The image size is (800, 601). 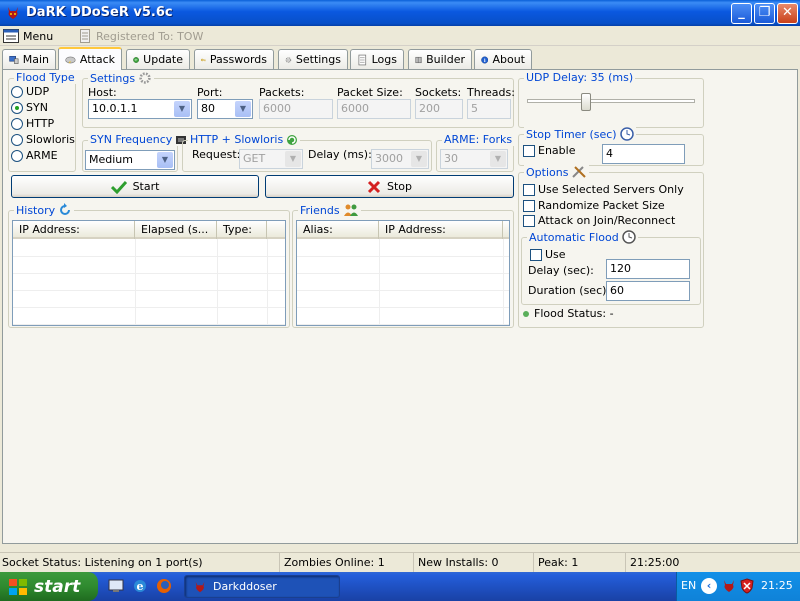 I want to click on packets-input: 6000, so click(x=296, y=109).